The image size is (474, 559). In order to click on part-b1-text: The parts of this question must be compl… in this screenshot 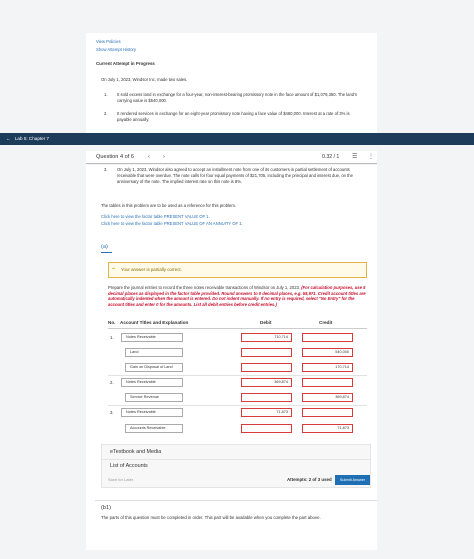, I will do `click(211, 517)`.